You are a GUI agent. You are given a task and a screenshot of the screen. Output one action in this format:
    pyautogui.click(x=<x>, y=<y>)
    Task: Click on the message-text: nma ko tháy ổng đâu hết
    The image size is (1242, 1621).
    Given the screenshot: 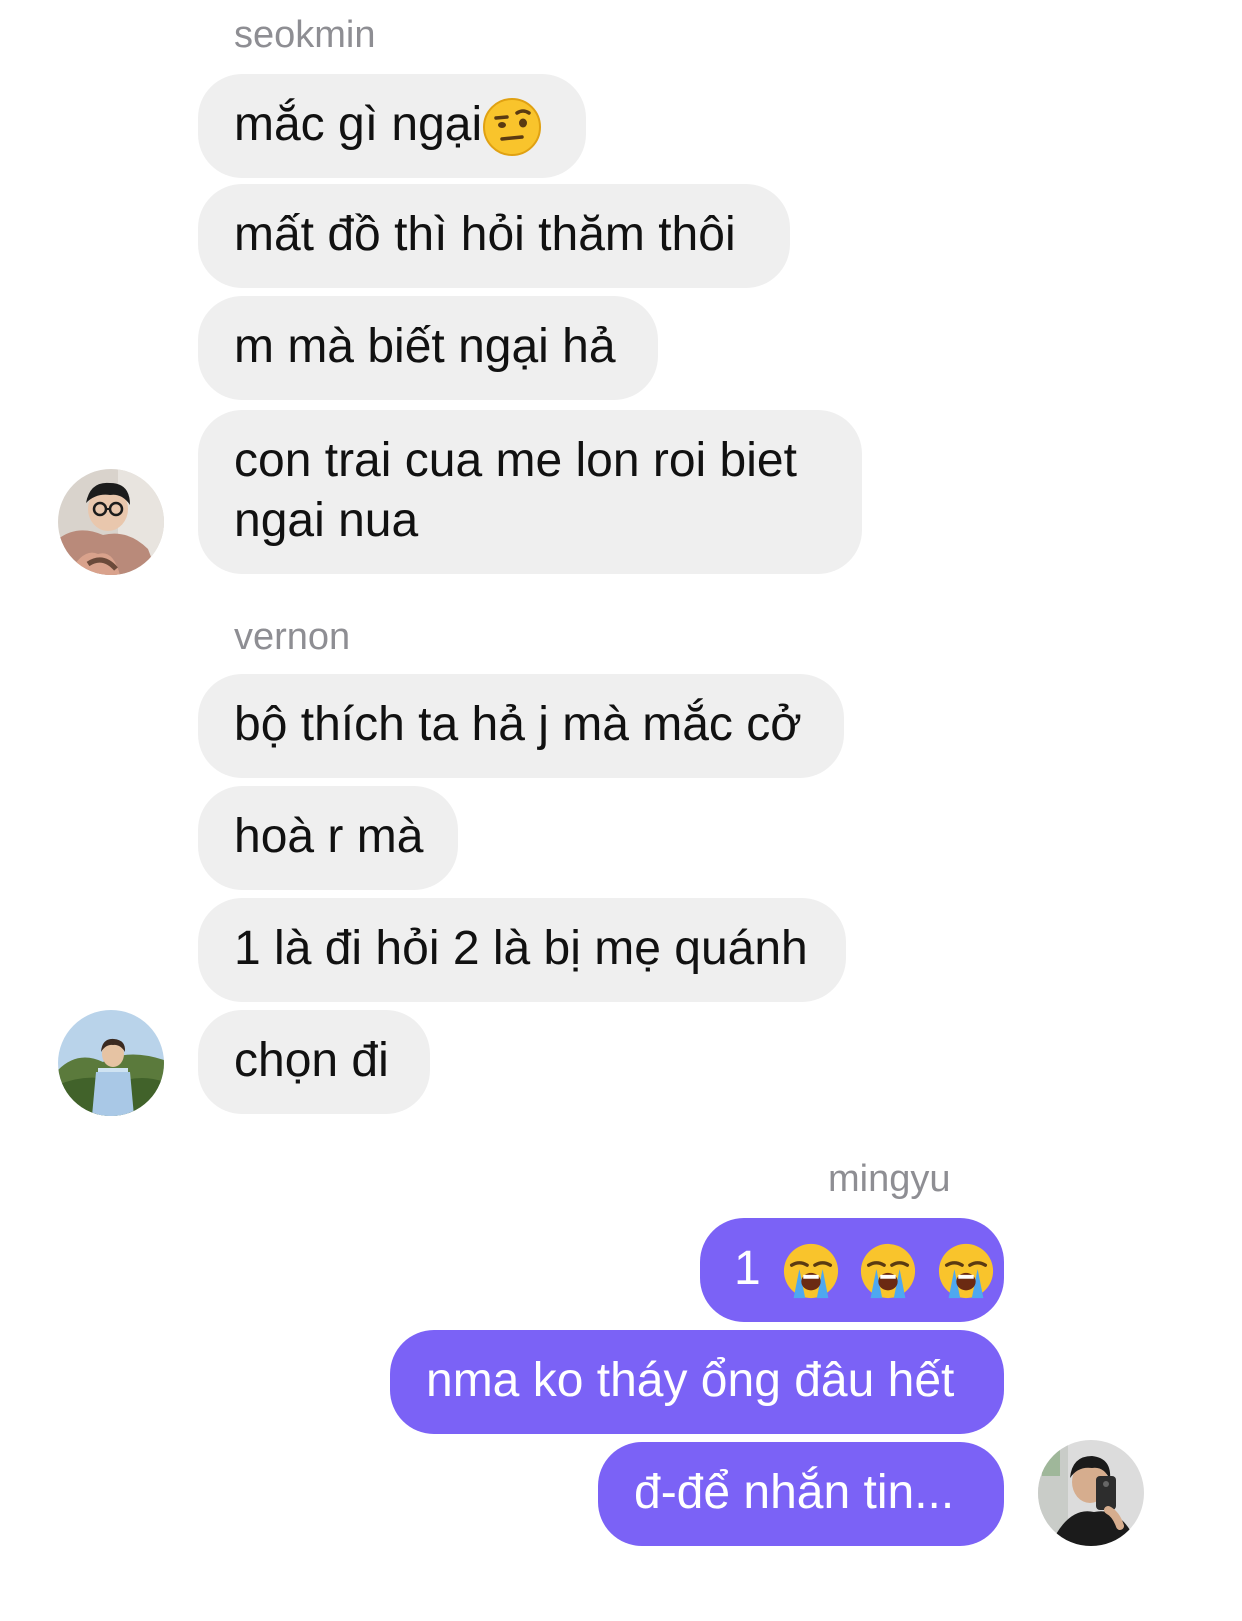 What is the action you would take?
    pyautogui.click(x=690, y=1380)
    